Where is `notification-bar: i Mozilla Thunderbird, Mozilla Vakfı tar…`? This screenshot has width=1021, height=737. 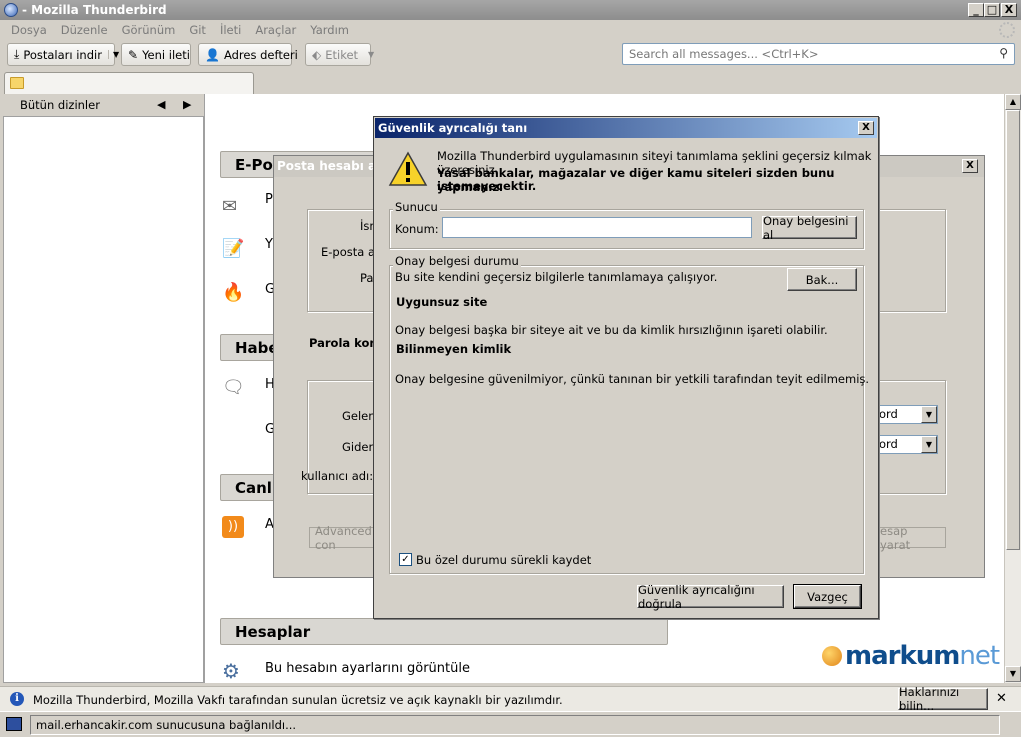
notification-bar: i Mozilla Thunderbird, Mozilla Vakfı tar… is located at coordinates (510, 699).